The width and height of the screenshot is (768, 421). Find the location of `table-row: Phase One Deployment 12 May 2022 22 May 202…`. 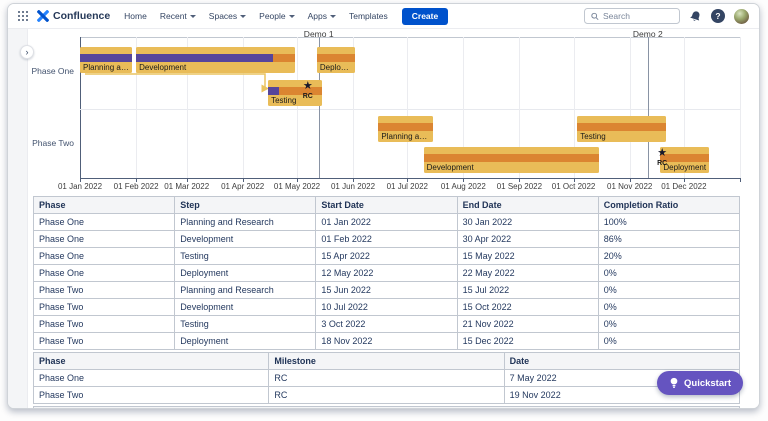

table-row: Phase One Deployment 12 May 2022 22 May 202… is located at coordinates (386, 273).